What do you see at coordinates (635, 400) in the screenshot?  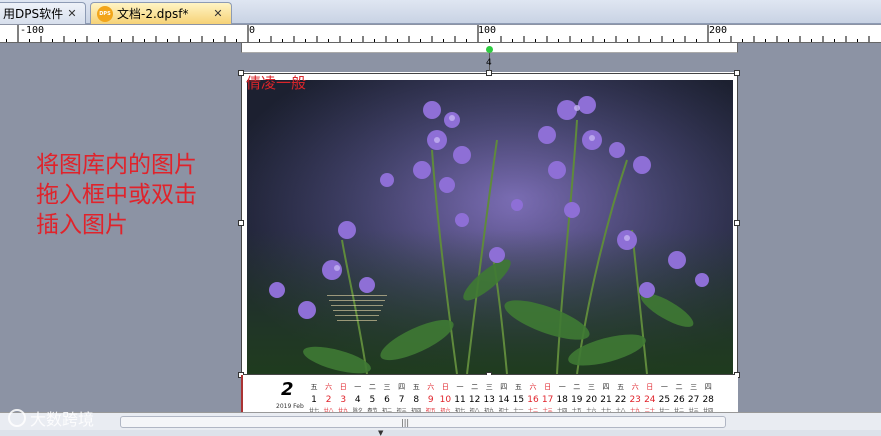 I see `calendar-day: 23` at bounding box center [635, 400].